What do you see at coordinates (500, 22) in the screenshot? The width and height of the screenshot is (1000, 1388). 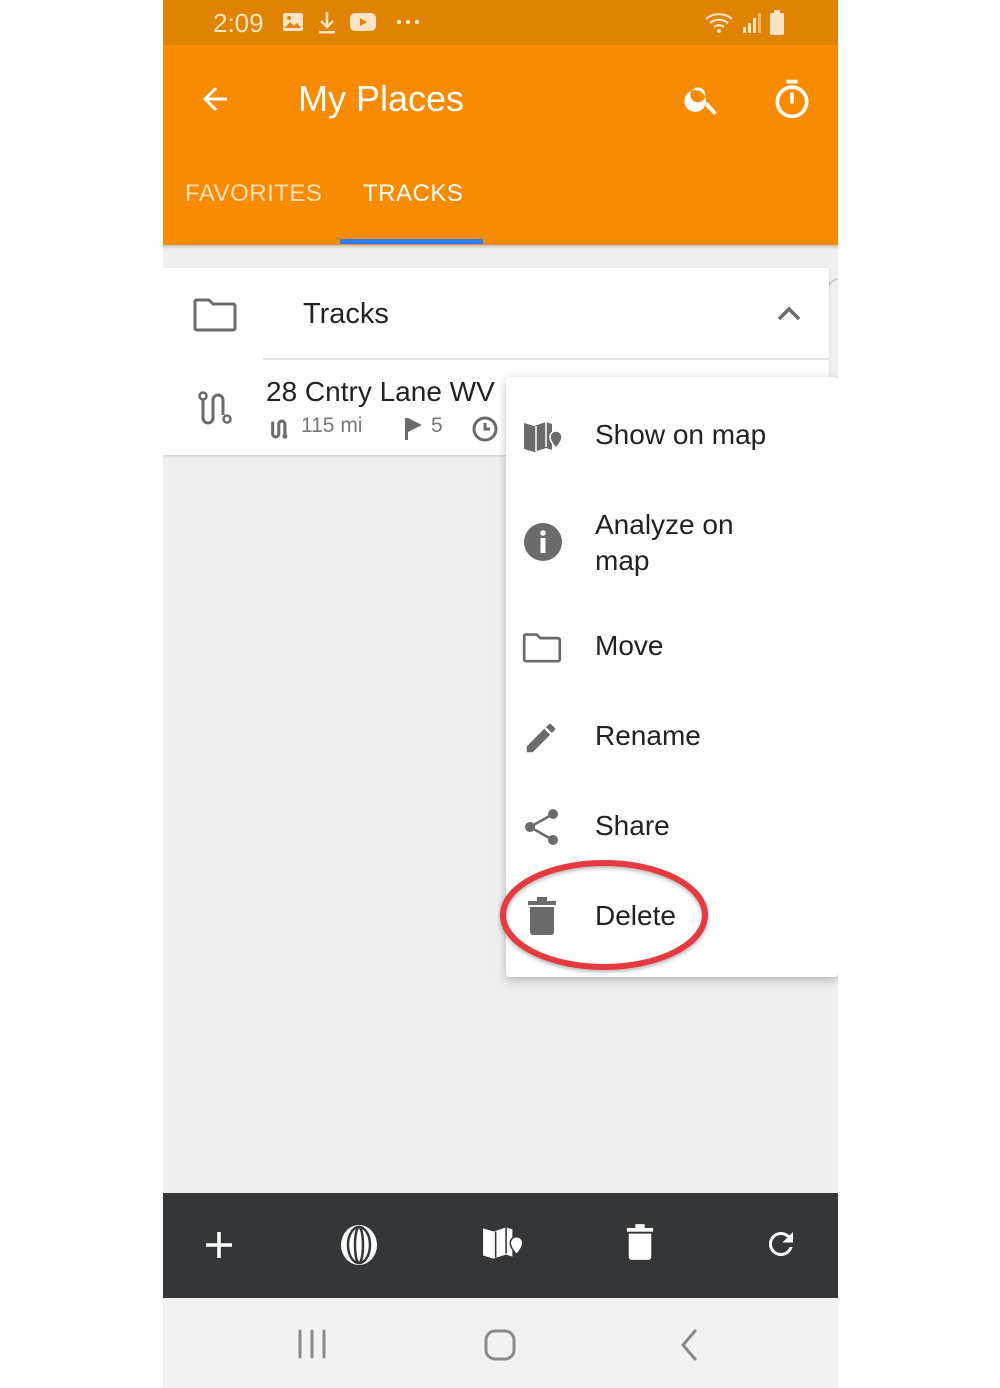 I see `status-bar: 2:09` at bounding box center [500, 22].